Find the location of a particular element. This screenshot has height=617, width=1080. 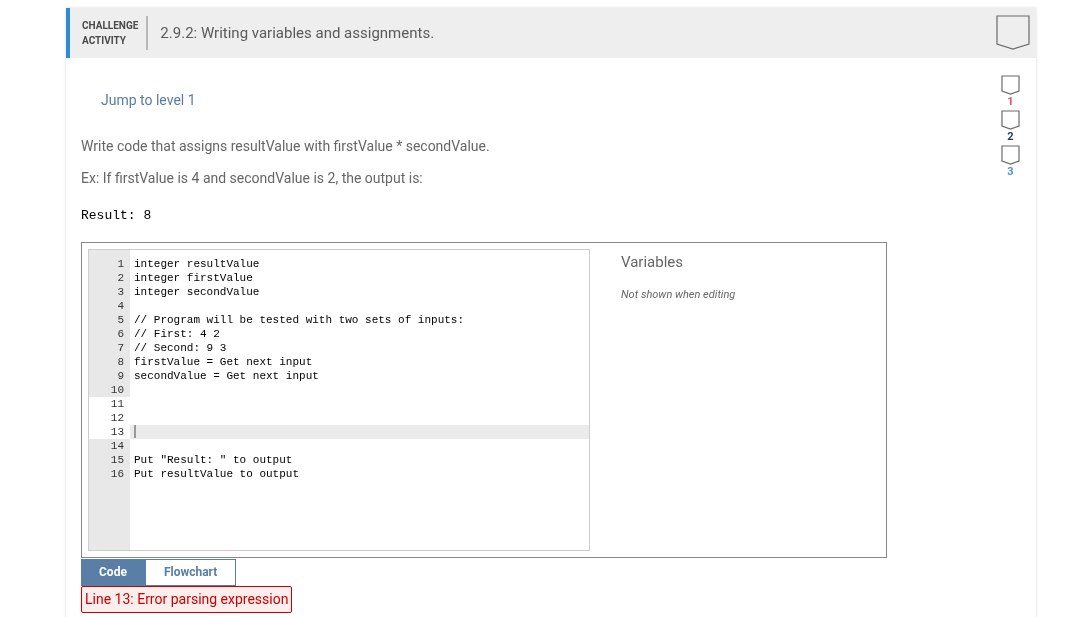

text-cursor is located at coordinates (135, 431).